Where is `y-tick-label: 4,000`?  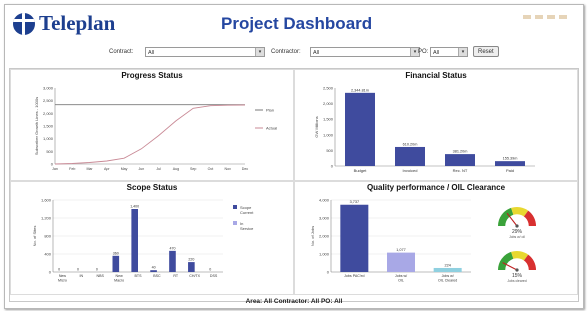
y-tick-label: 4,000 is located at coordinates (324, 200).